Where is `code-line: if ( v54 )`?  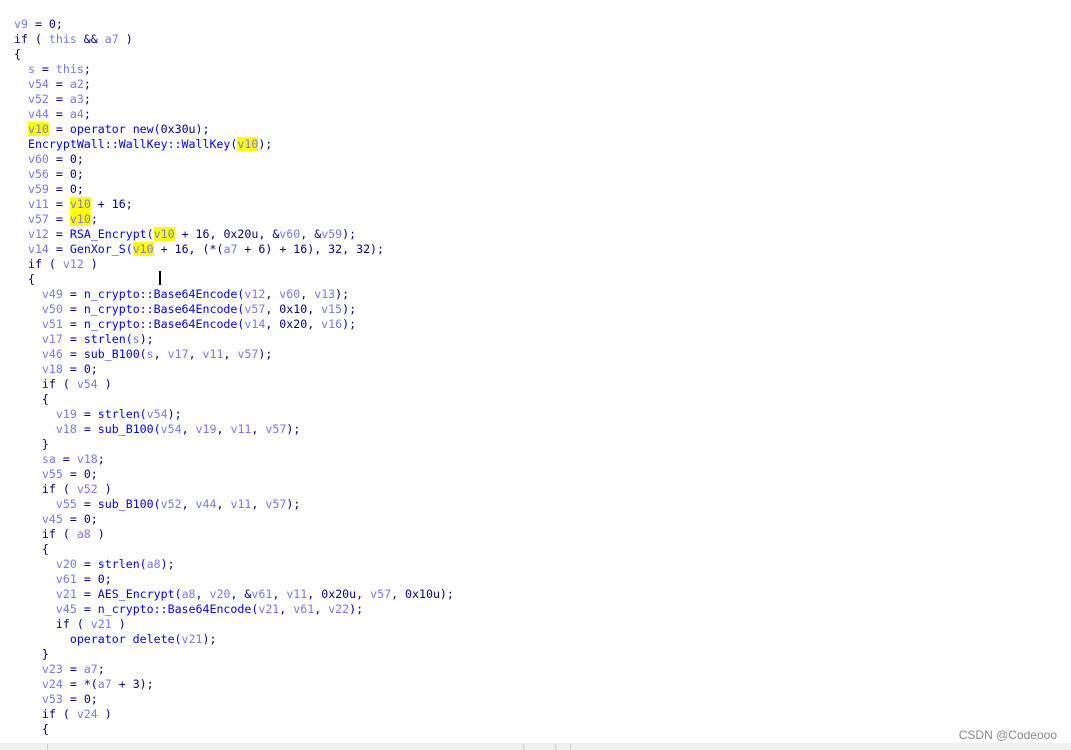
code-line: if ( v54 ) is located at coordinates (234, 384).